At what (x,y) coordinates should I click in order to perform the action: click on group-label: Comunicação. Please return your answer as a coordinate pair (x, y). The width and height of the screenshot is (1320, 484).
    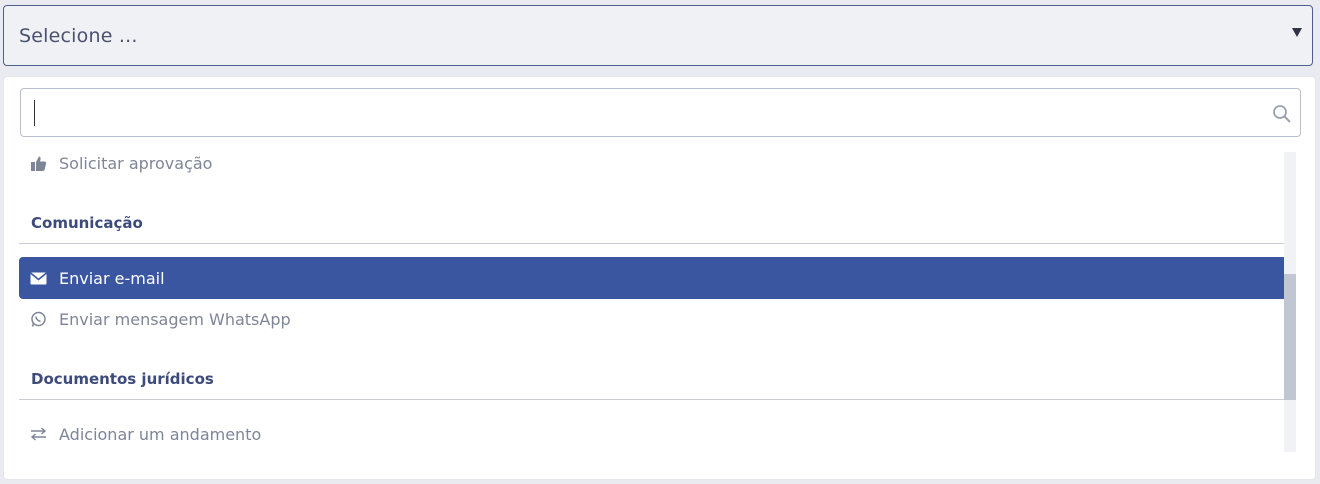
    Looking at the image, I should click on (87, 222).